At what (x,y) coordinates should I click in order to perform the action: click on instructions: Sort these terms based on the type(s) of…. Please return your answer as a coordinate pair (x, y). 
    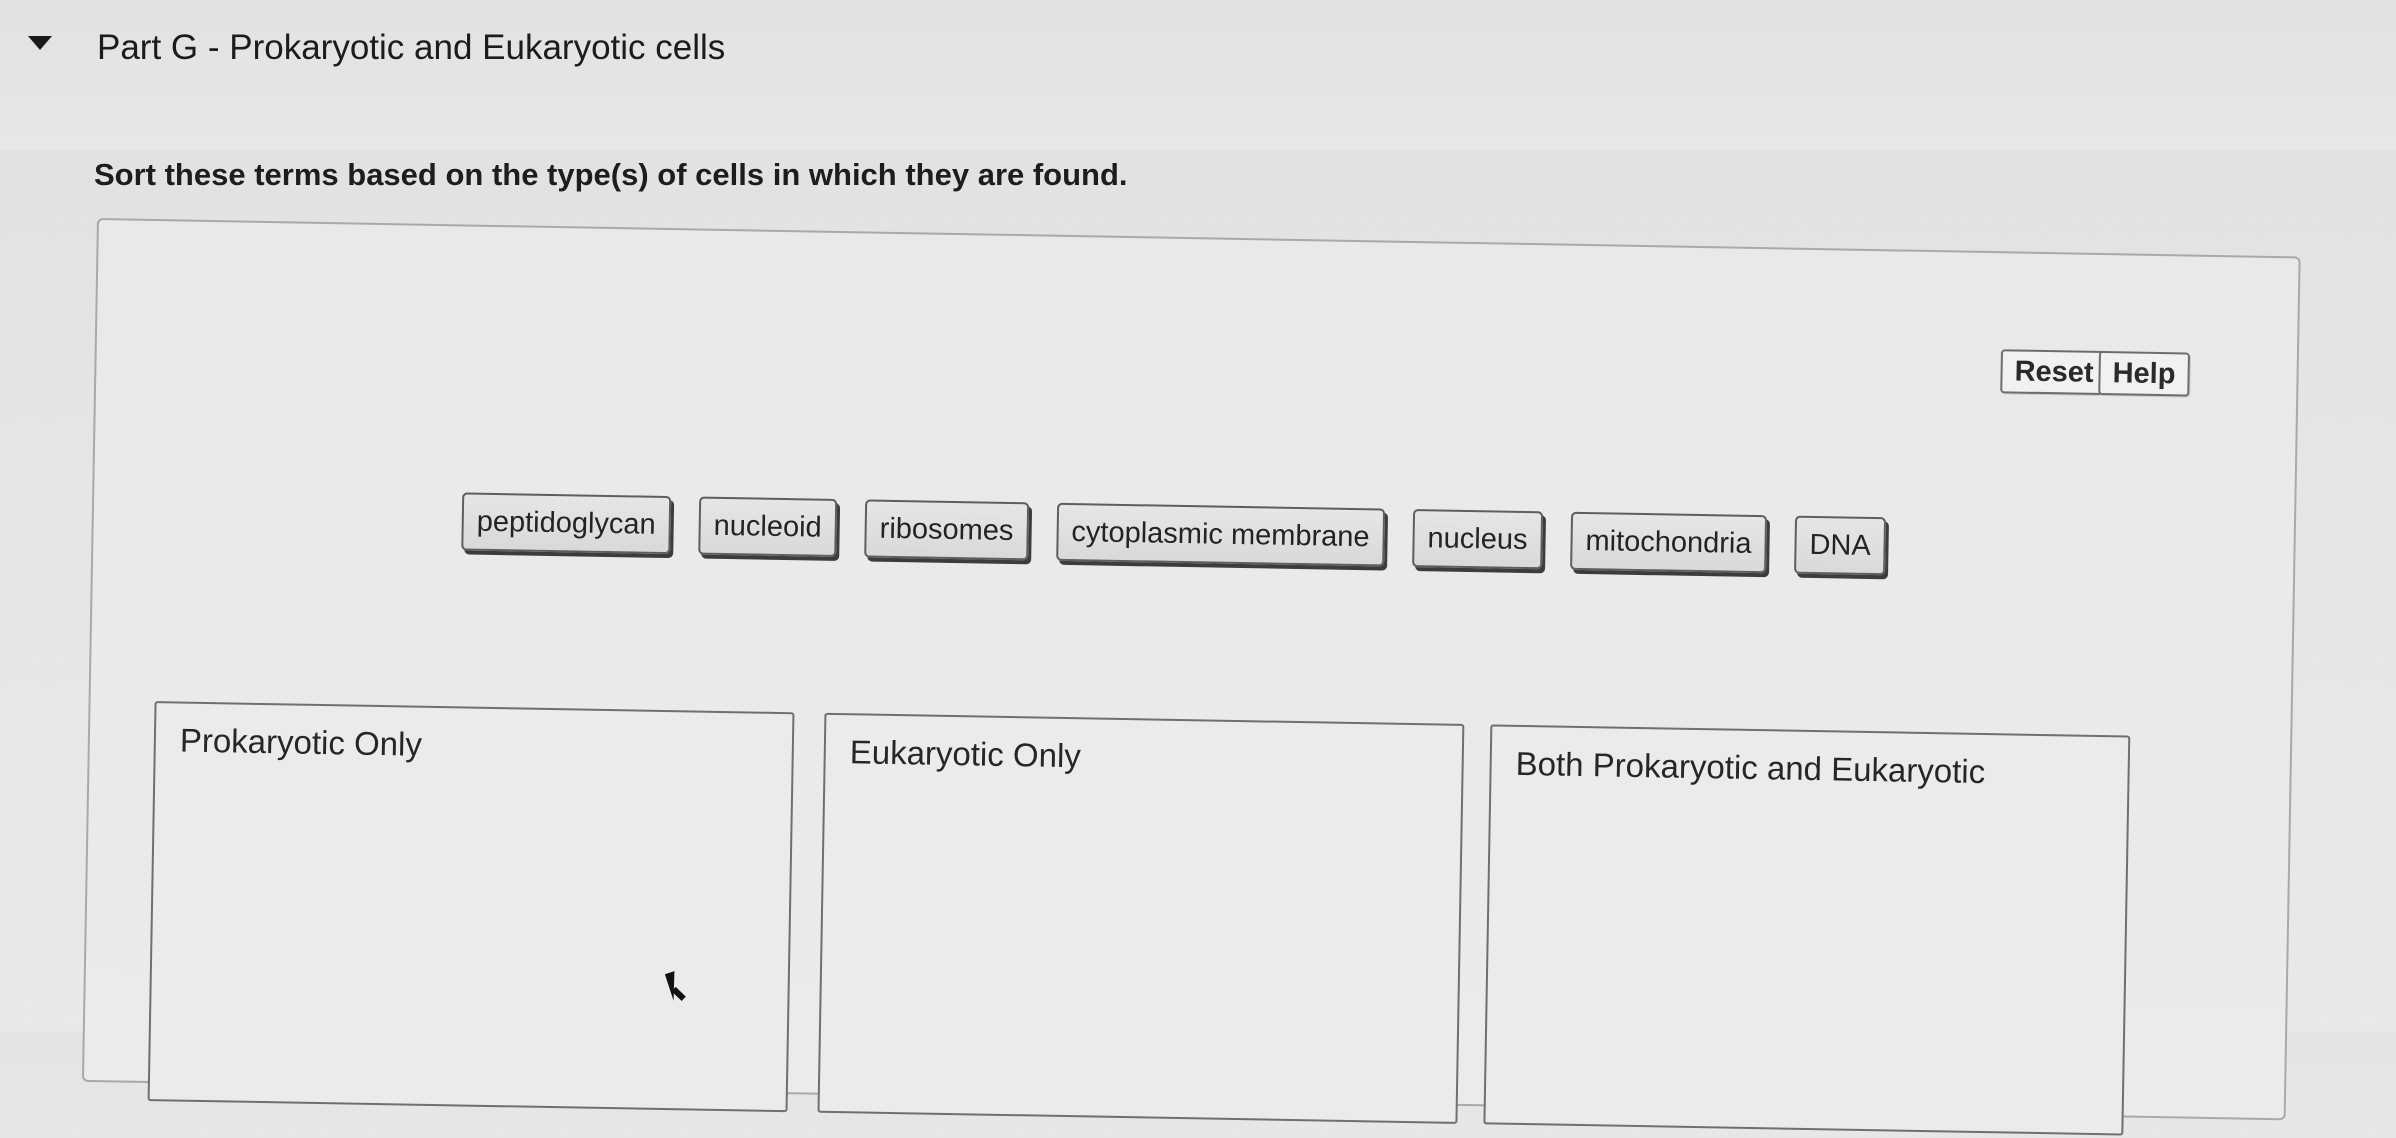
    Looking at the image, I should click on (611, 174).